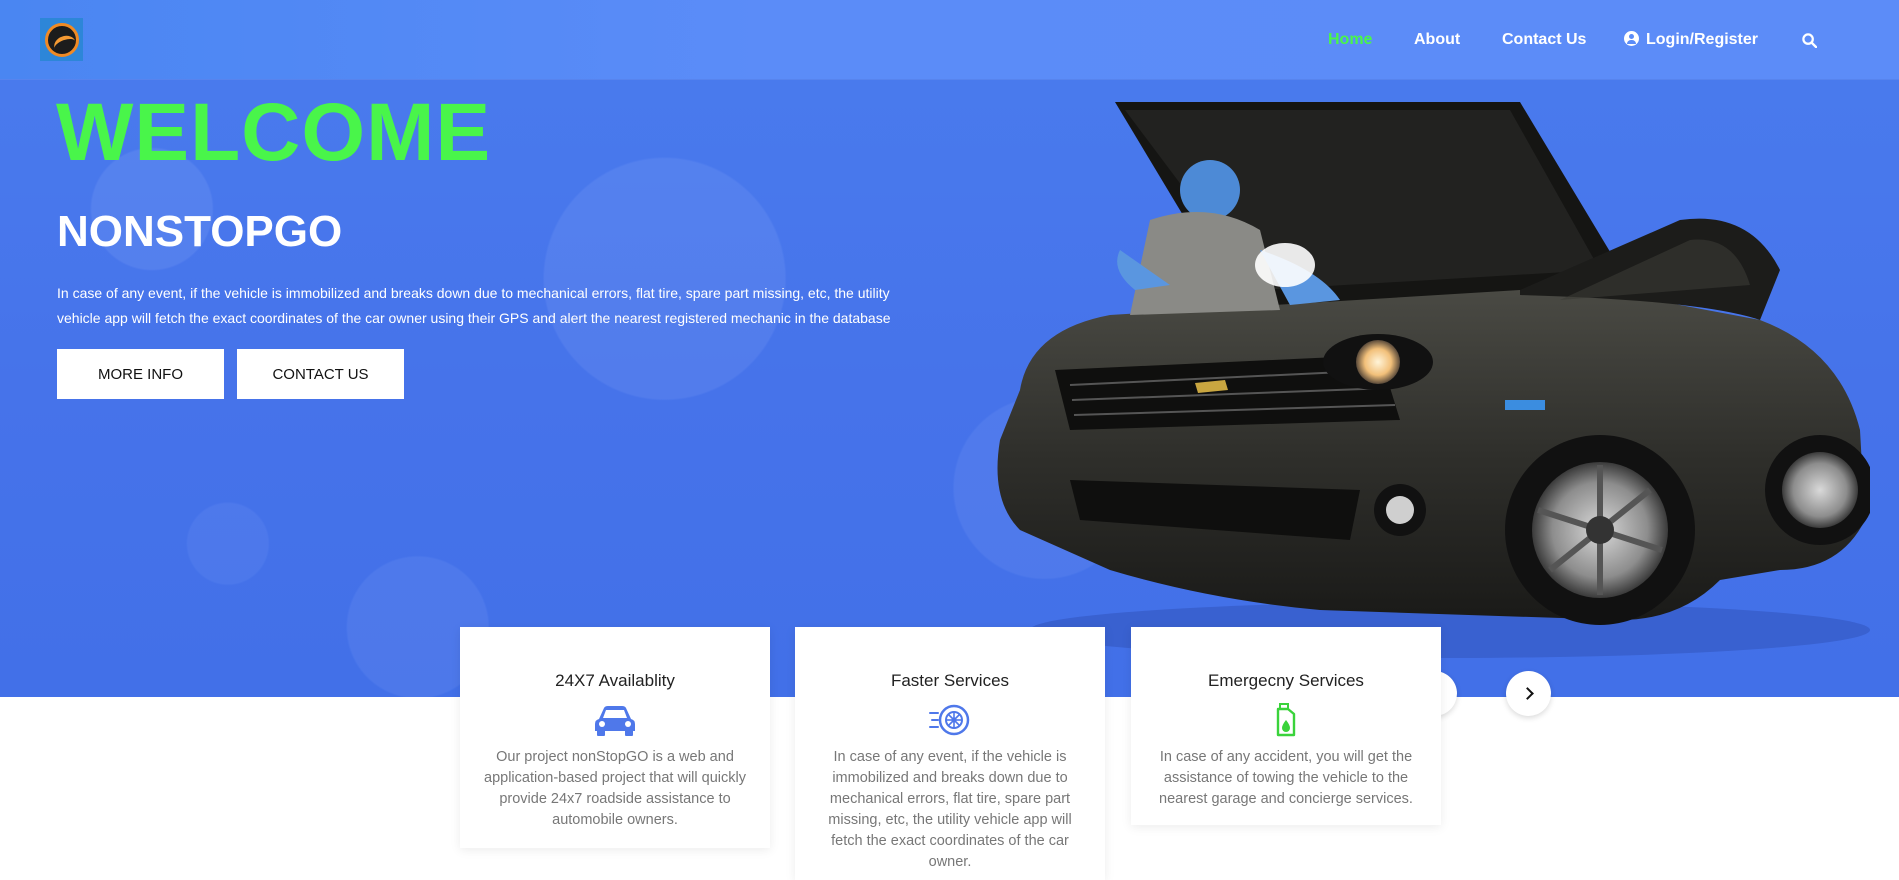  I want to click on logo, so click(61, 39).